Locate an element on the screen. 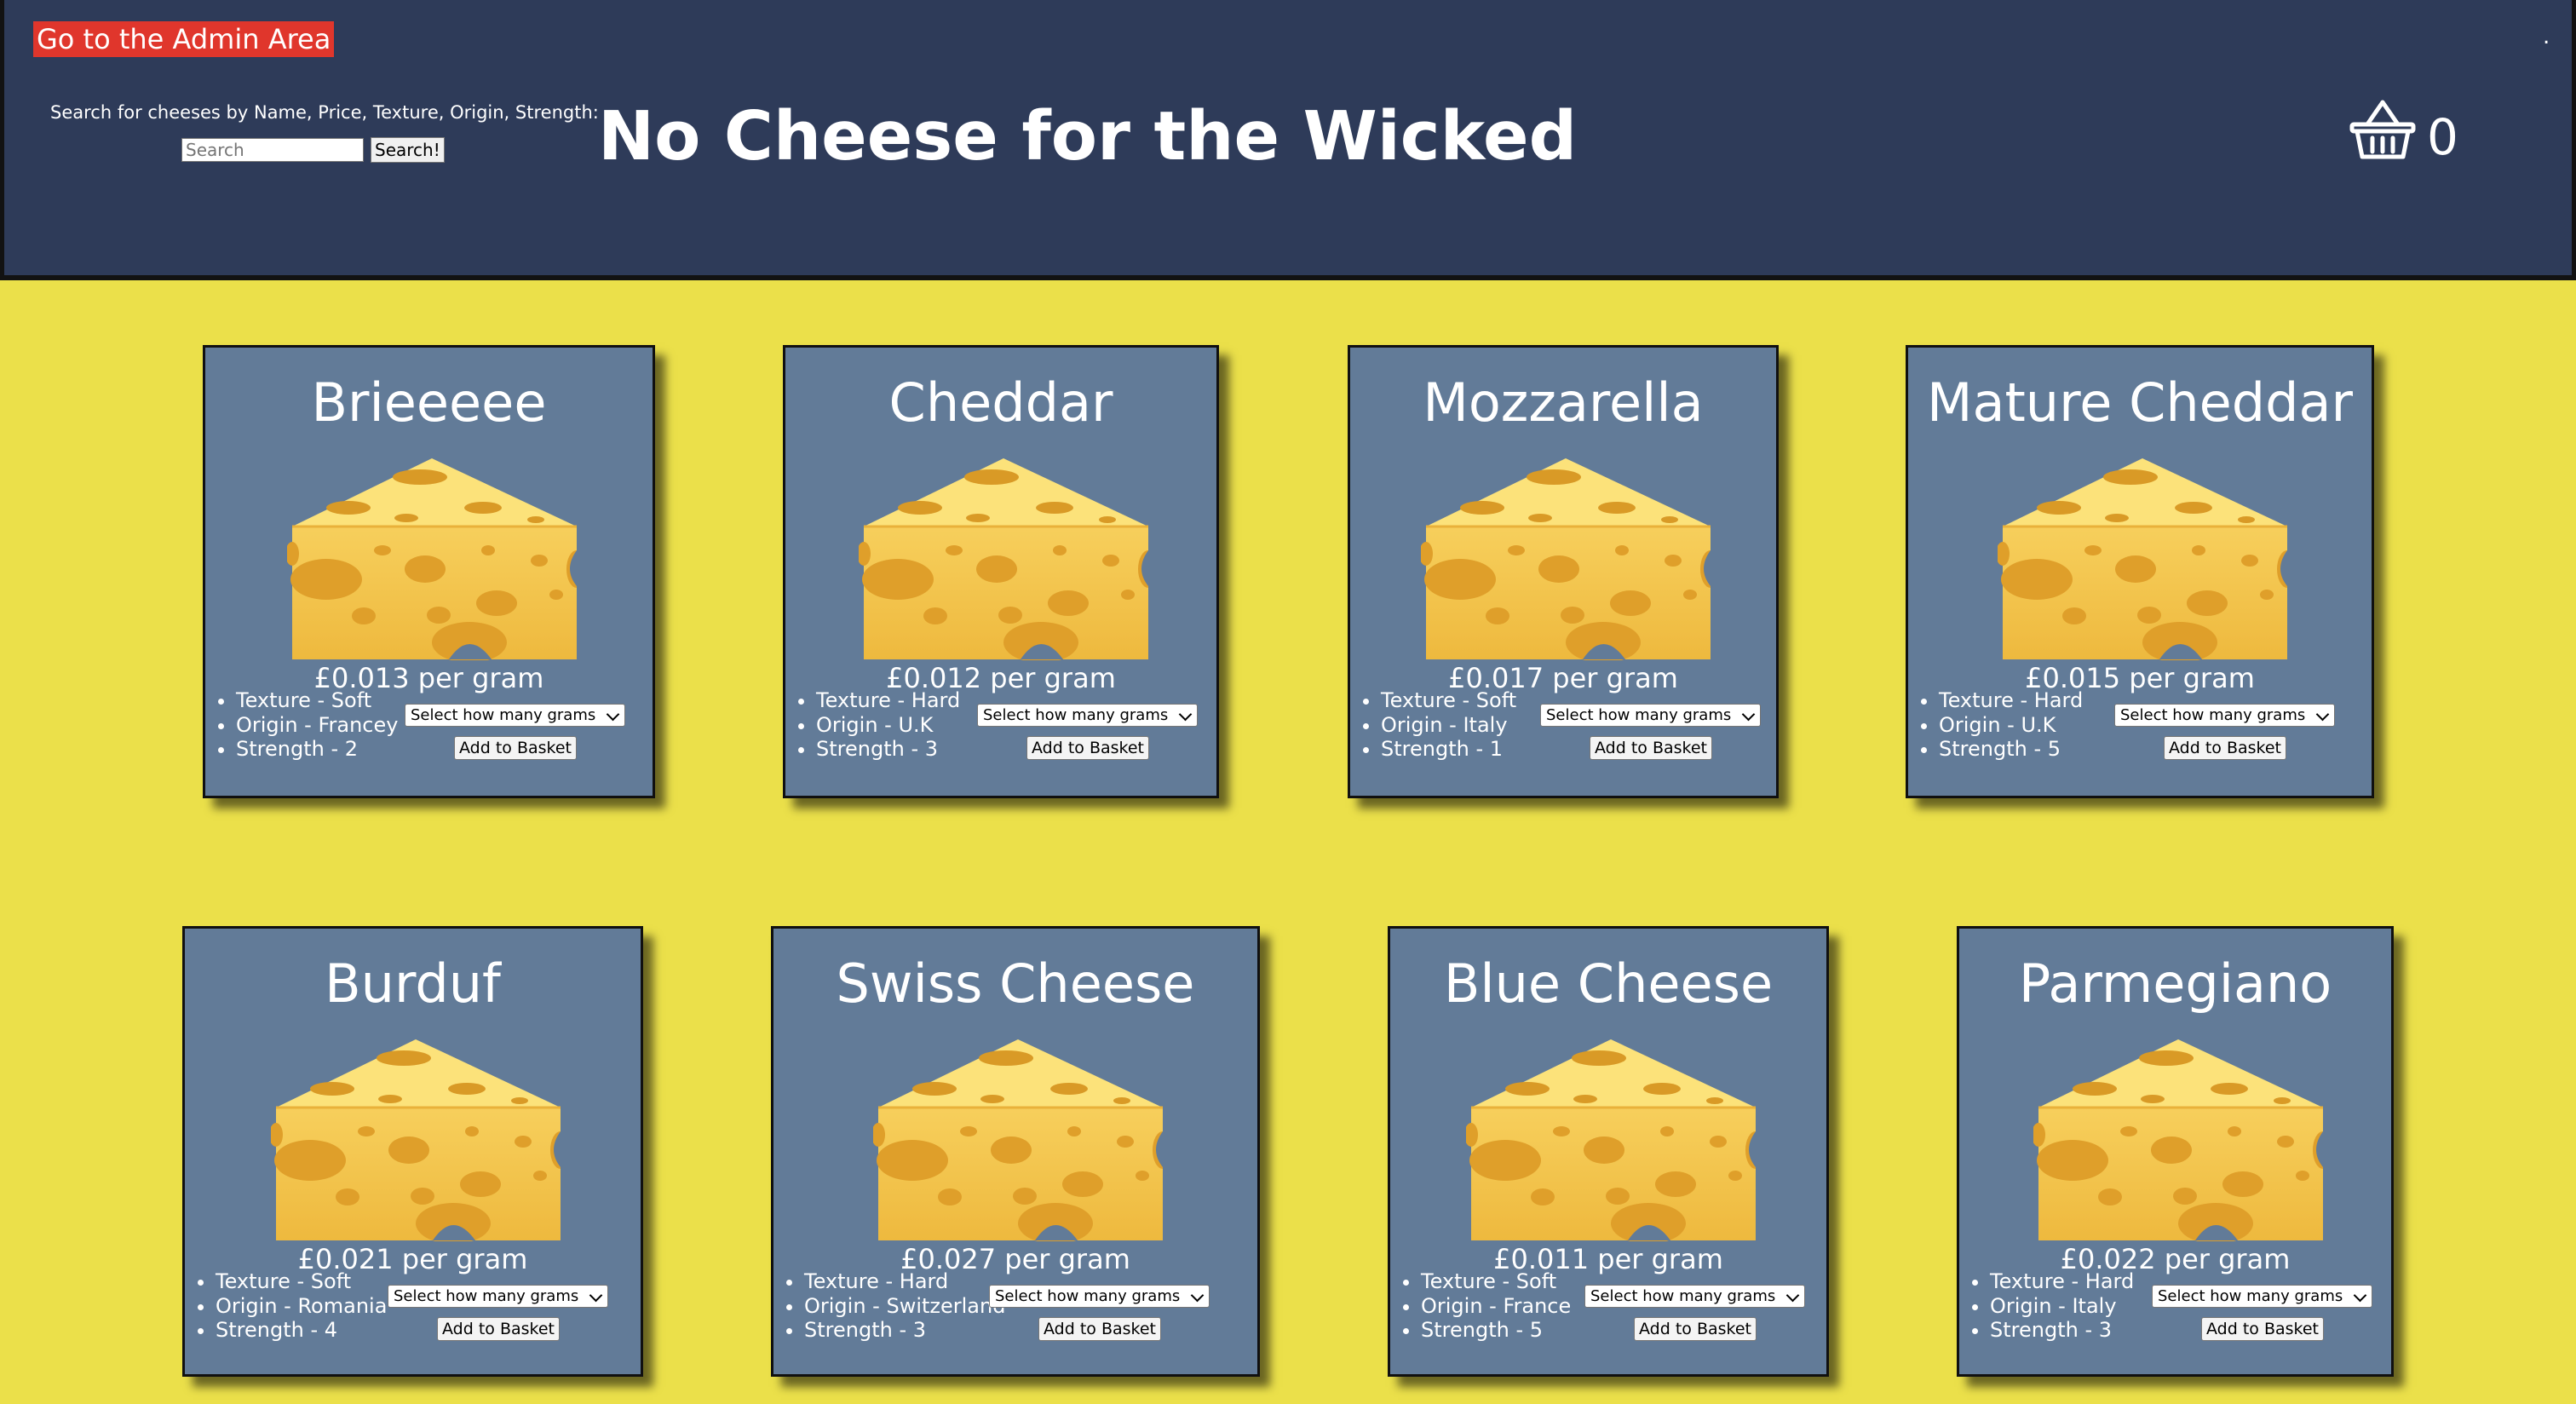  cheese-card: Cheddar £0.012 per gram Te is located at coordinates (1001, 571).